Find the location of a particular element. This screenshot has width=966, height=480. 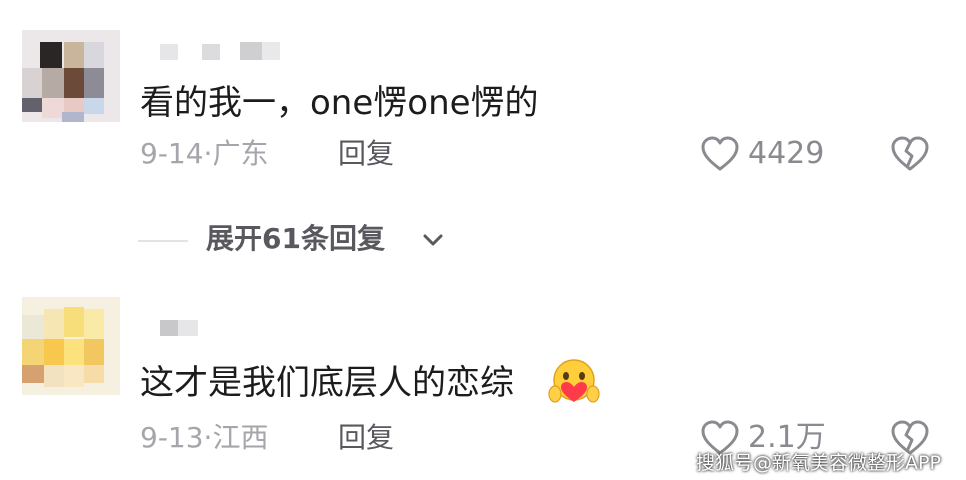

hugging-face-emoji is located at coordinates (574, 381).